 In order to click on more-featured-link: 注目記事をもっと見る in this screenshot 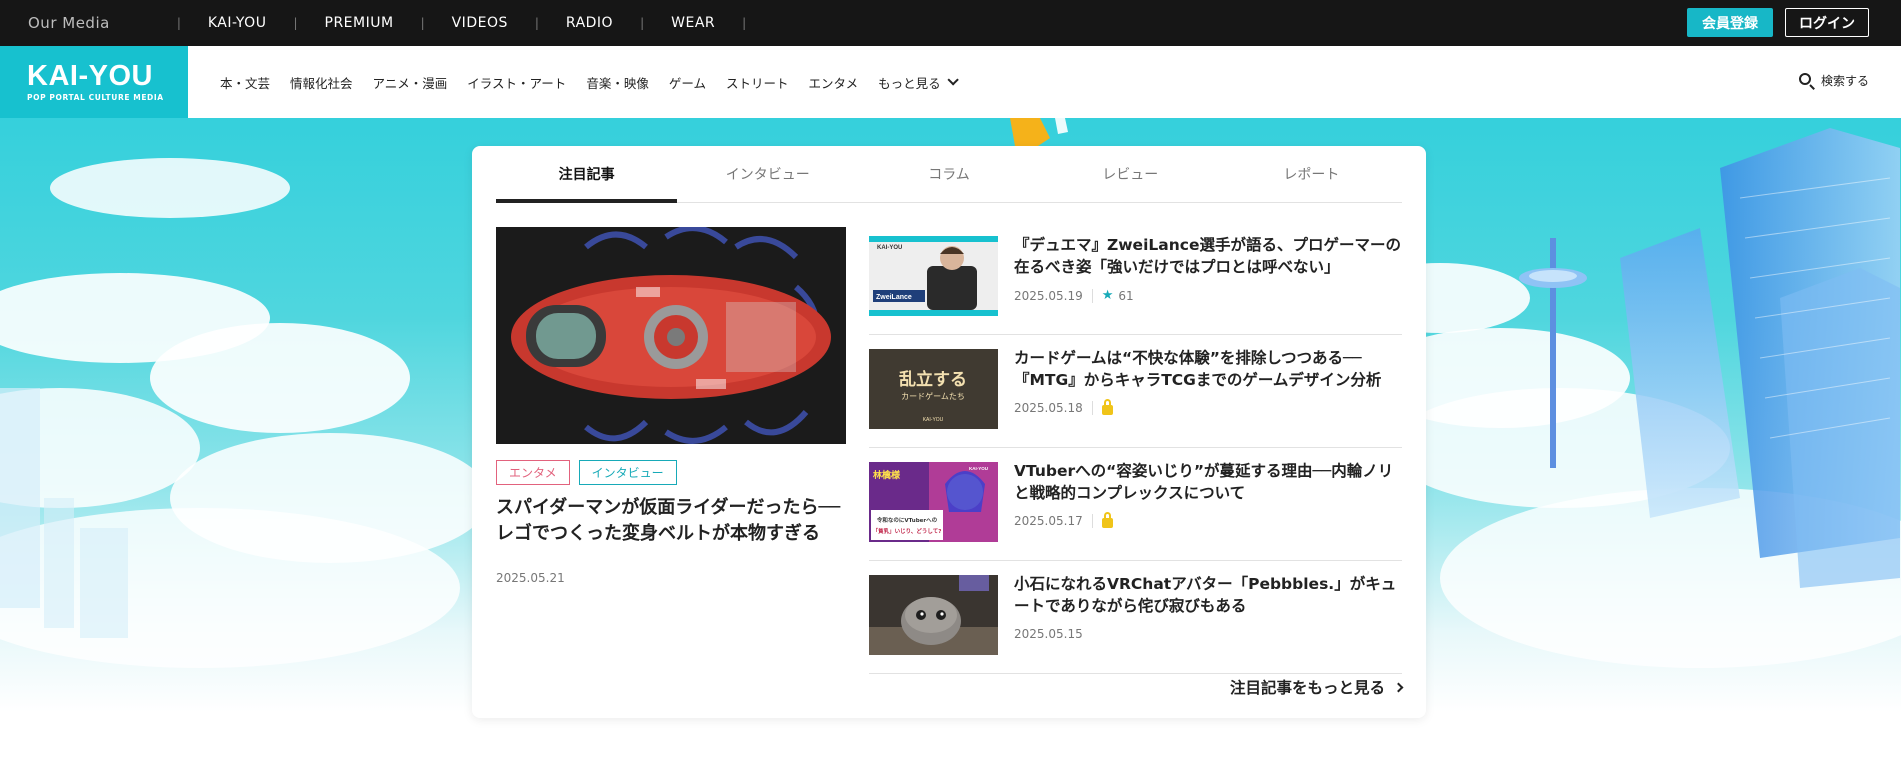, I will do `click(1316, 687)`.